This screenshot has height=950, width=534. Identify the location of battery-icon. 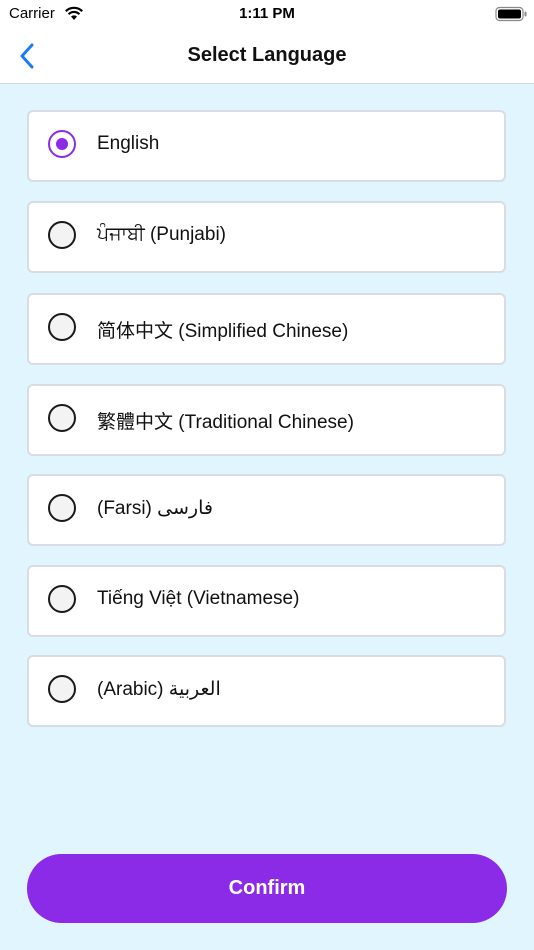
(511, 14).